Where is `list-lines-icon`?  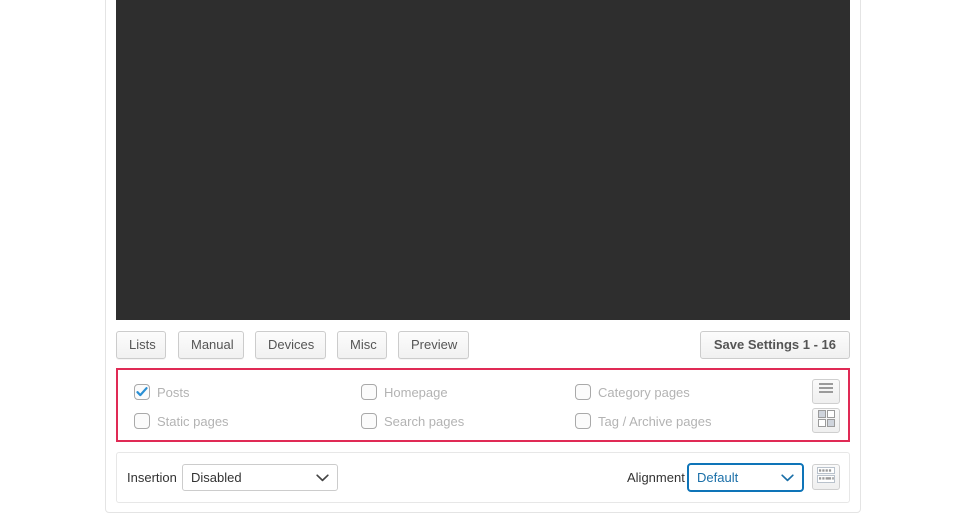
list-lines-icon is located at coordinates (826, 391).